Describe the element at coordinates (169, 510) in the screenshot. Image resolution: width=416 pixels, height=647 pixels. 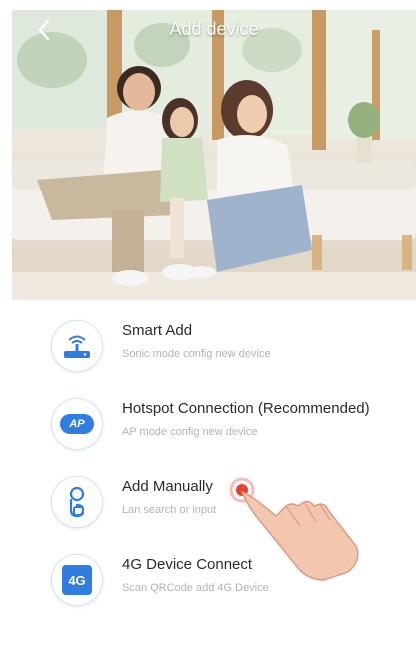
I see `option-subtitle: Lan search or input` at that location.